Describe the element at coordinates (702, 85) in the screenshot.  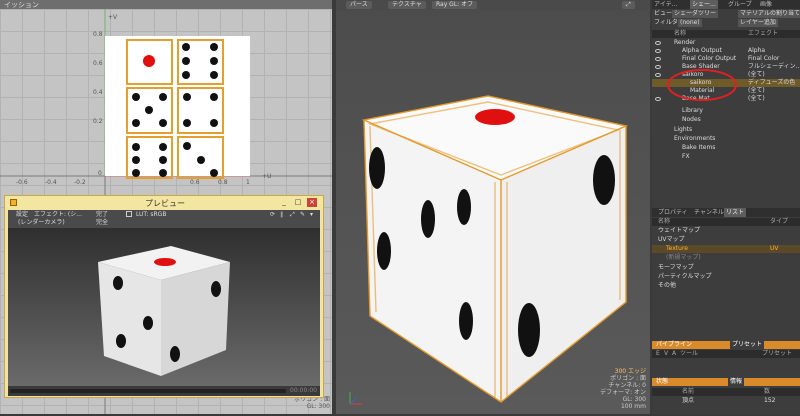
I see `selection-circle` at that location.